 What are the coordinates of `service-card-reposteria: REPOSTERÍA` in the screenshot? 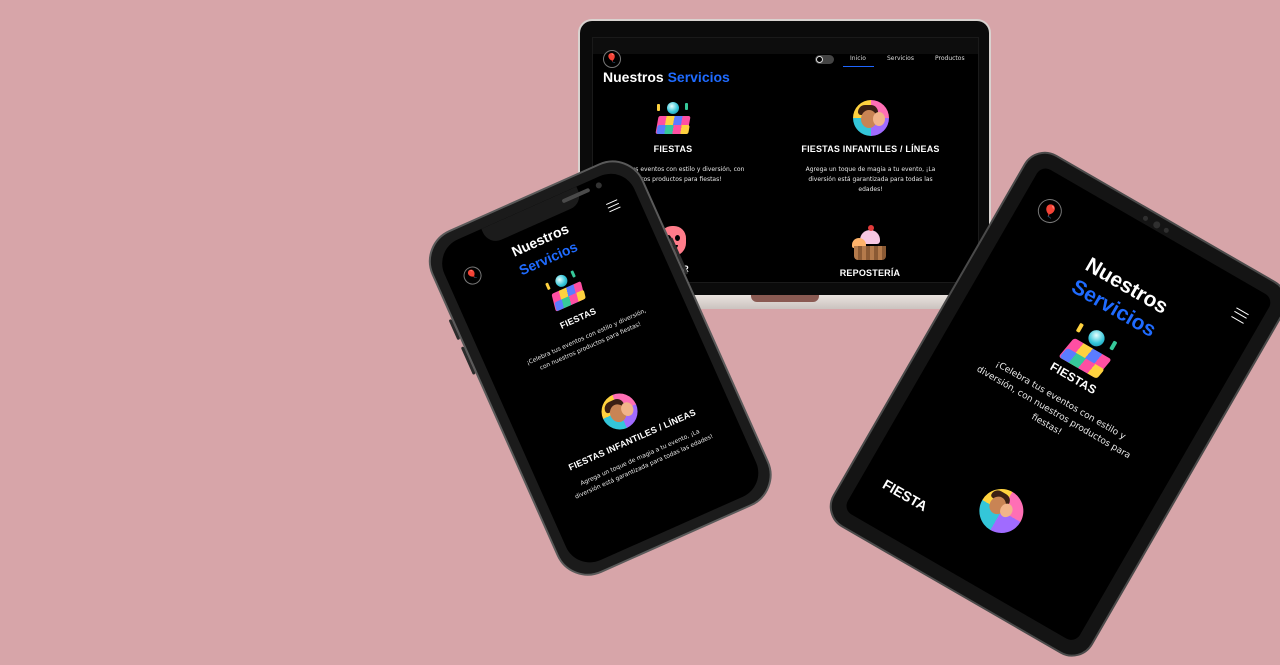 It's located at (870, 251).